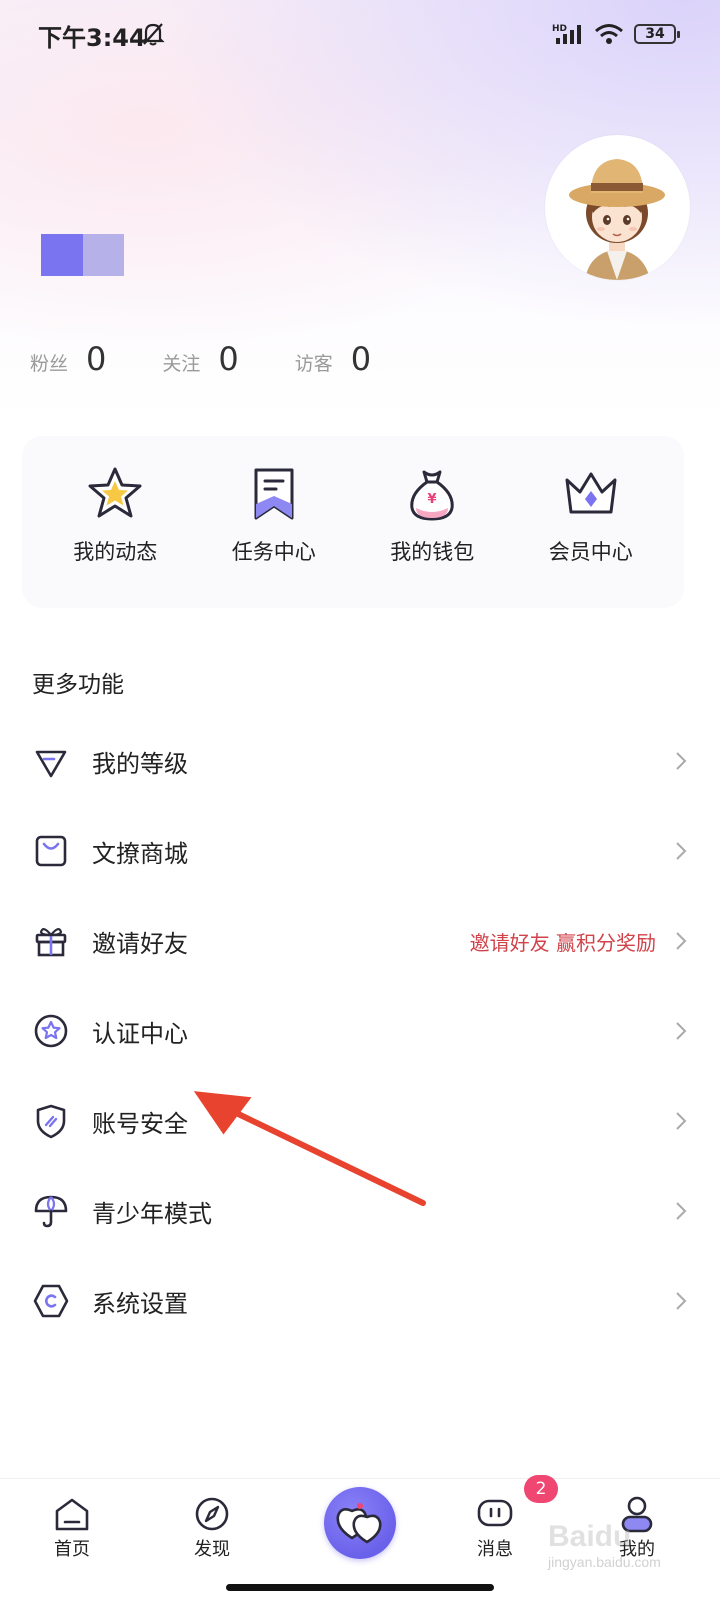 Image resolution: width=720 pixels, height=1600 pixels. I want to click on money-bag-icon: ¥, so click(432, 495).